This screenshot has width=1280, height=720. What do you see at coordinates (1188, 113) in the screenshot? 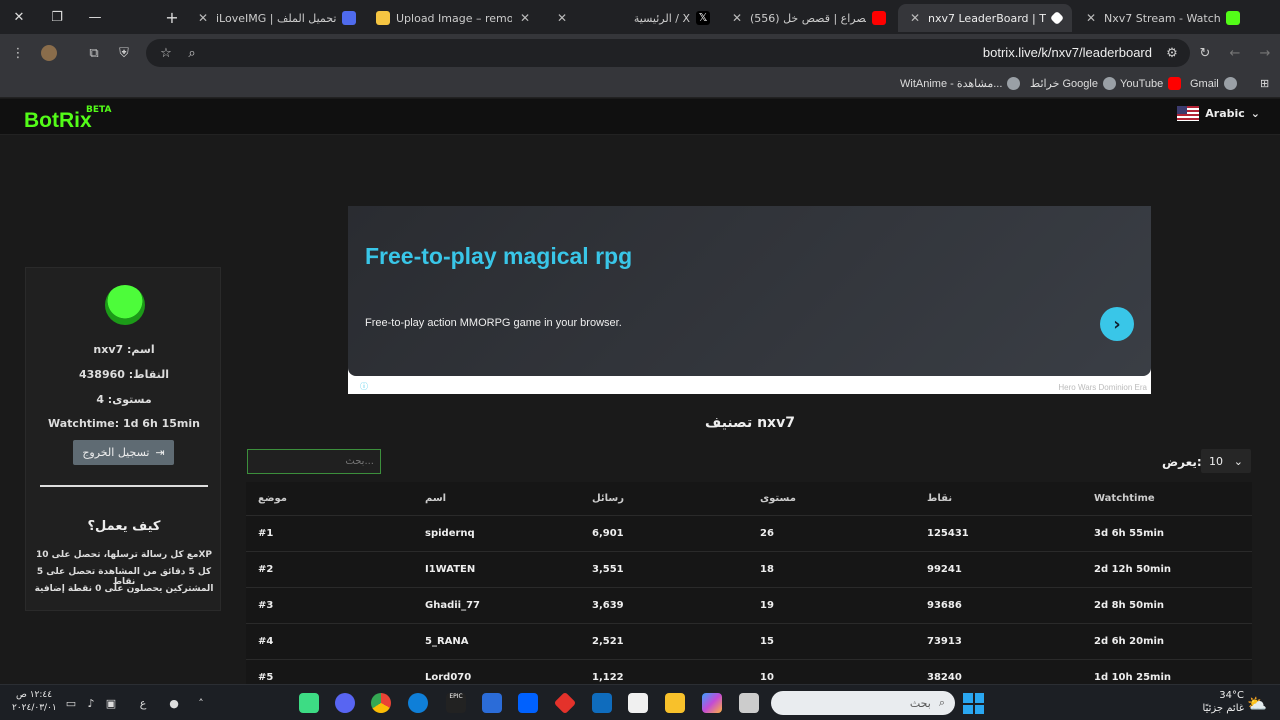
I see `us-flag-icon` at bounding box center [1188, 113].